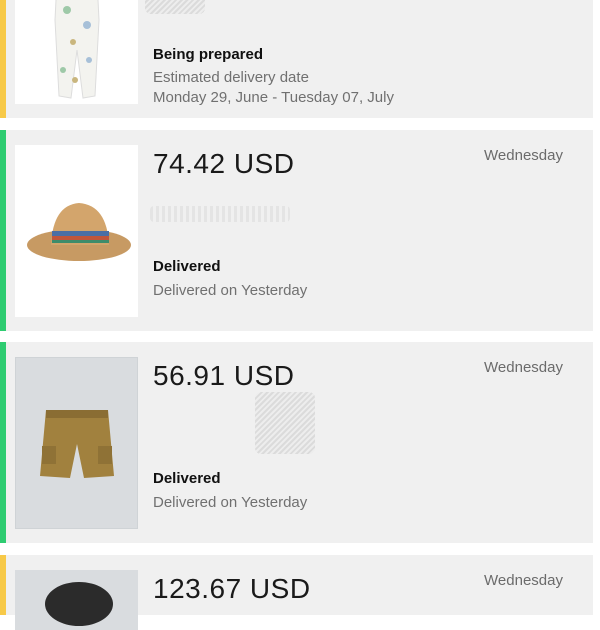 The image size is (600, 630). What do you see at coordinates (76, 52) in the screenshot?
I see `product-image-romper` at bounding box center [76, 52].